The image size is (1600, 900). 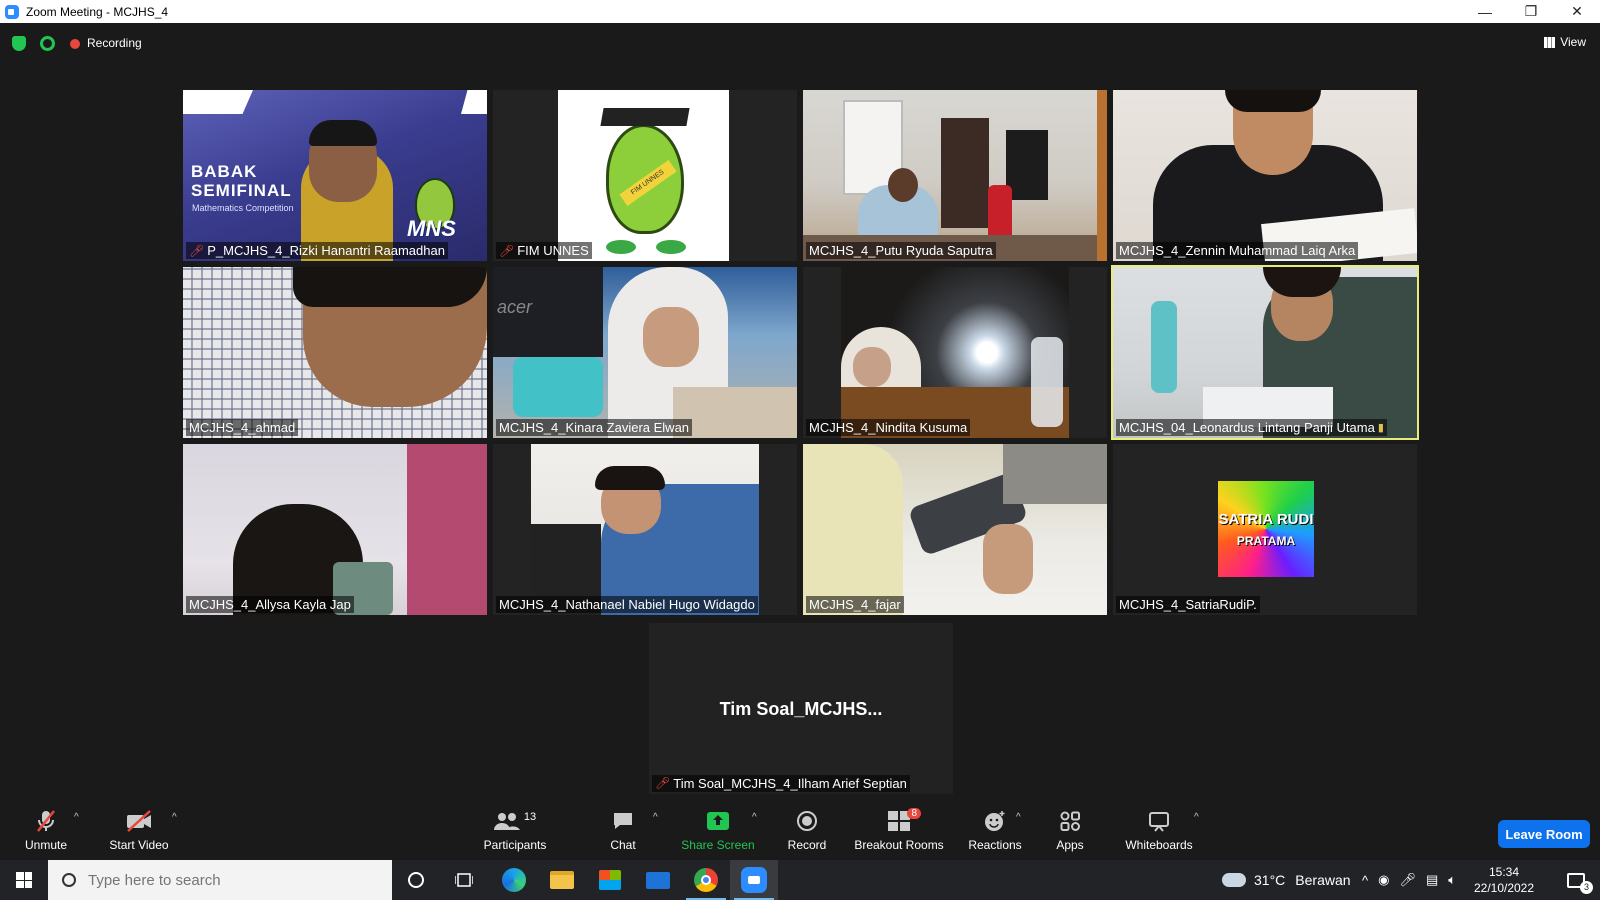 I want to click on network-icon: ▤, so click(x=1432, y=880).